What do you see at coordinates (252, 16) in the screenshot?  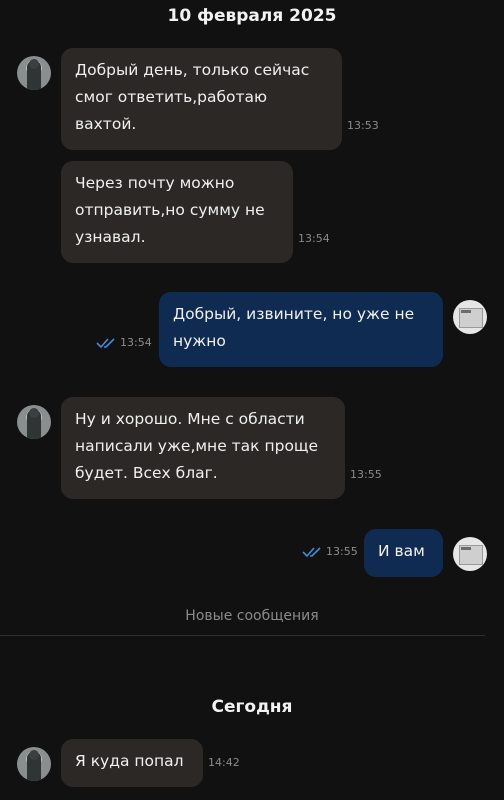 I see `date-header: 10 февраля 2025` at bounding box center [252, 16].